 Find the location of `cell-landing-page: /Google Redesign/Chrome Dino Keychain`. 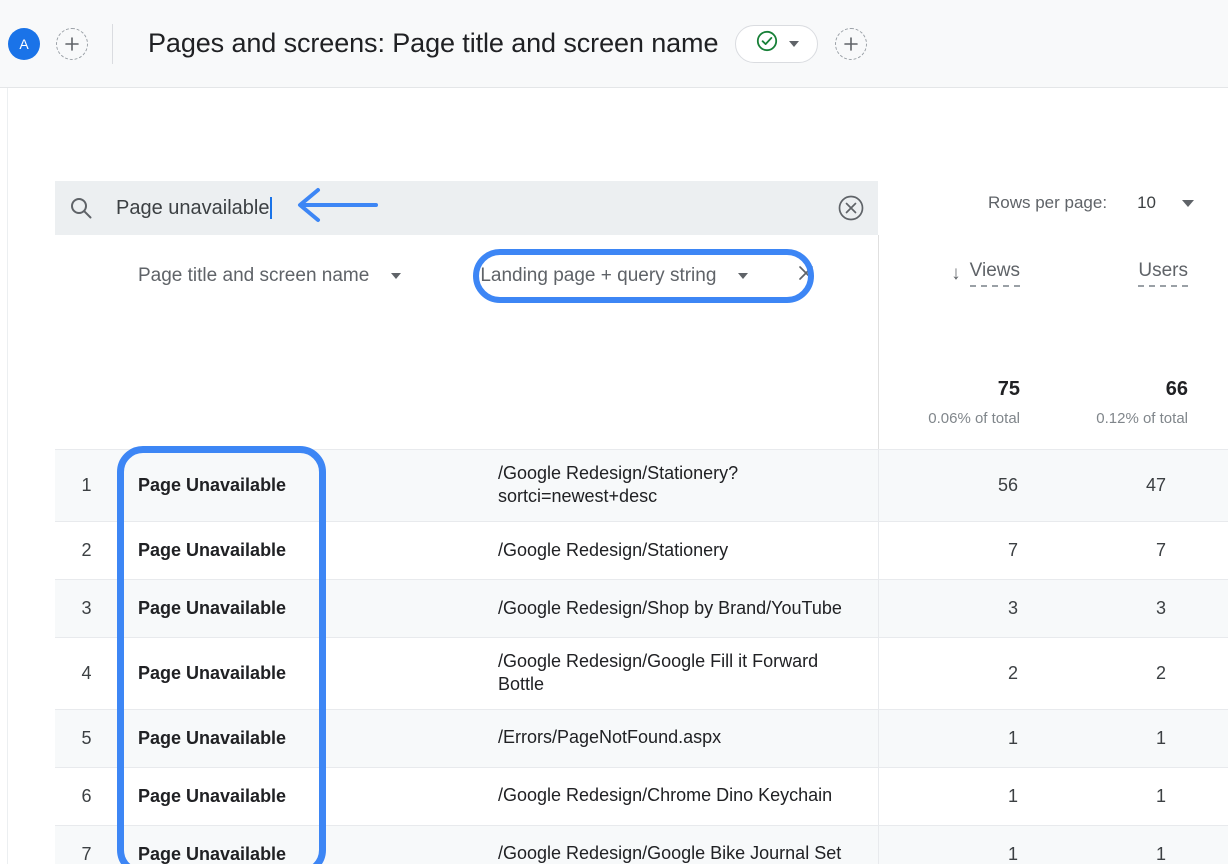

cell-landing-page: /Google Redesign/Chrome Dino Keychain is located at coordinates (688, 796).